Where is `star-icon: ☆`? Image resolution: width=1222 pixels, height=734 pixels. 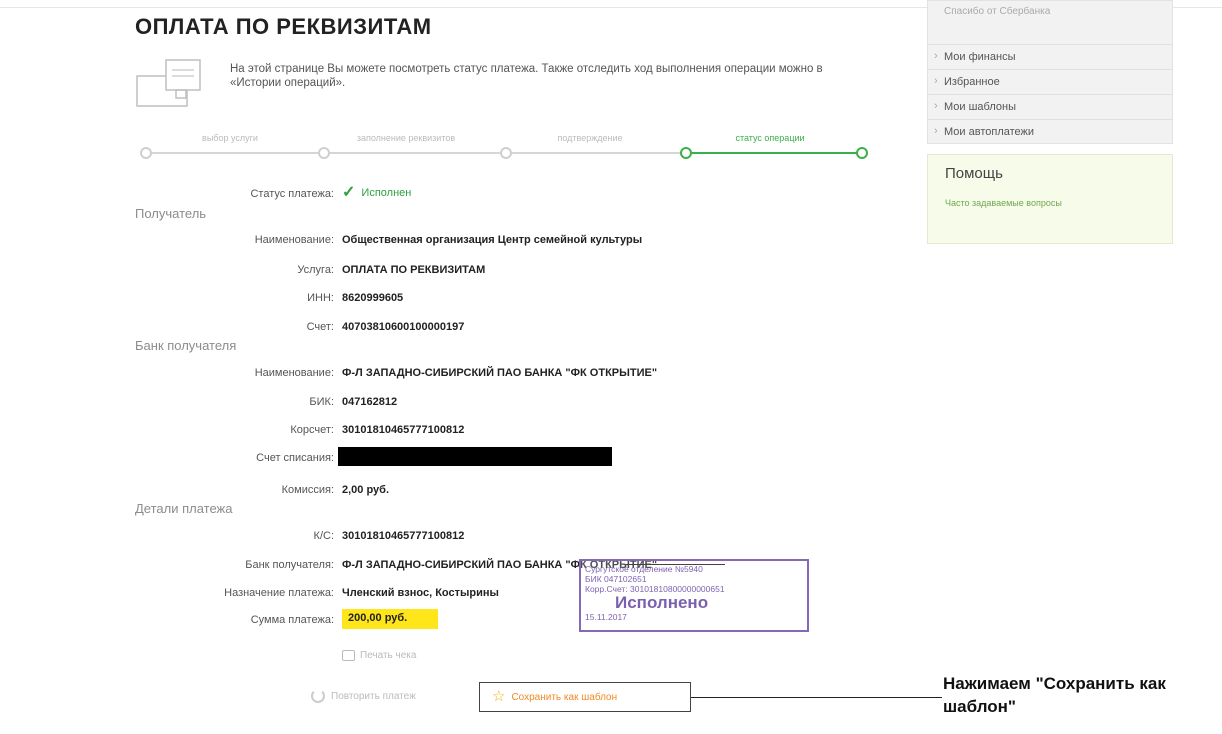 star-icon: ☆ is located at coordinates (499, 696).